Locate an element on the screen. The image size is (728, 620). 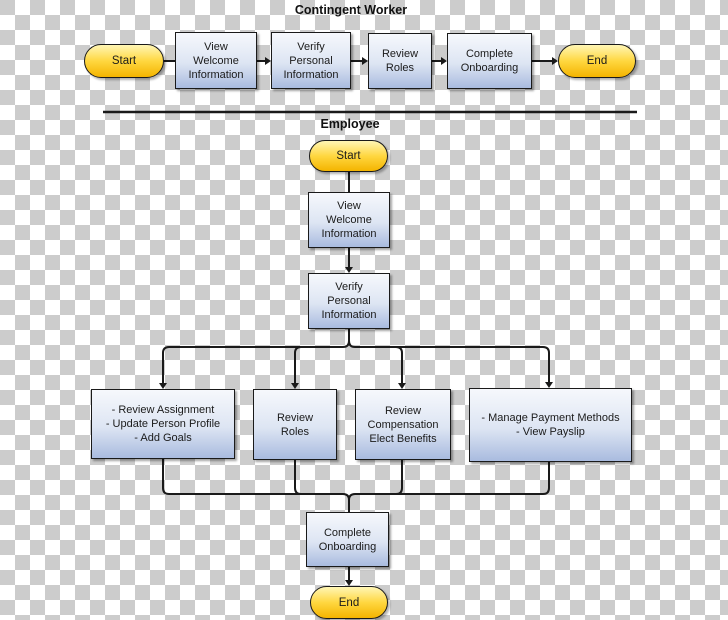
emp-end-node: End is located at coordinates (349, 602).